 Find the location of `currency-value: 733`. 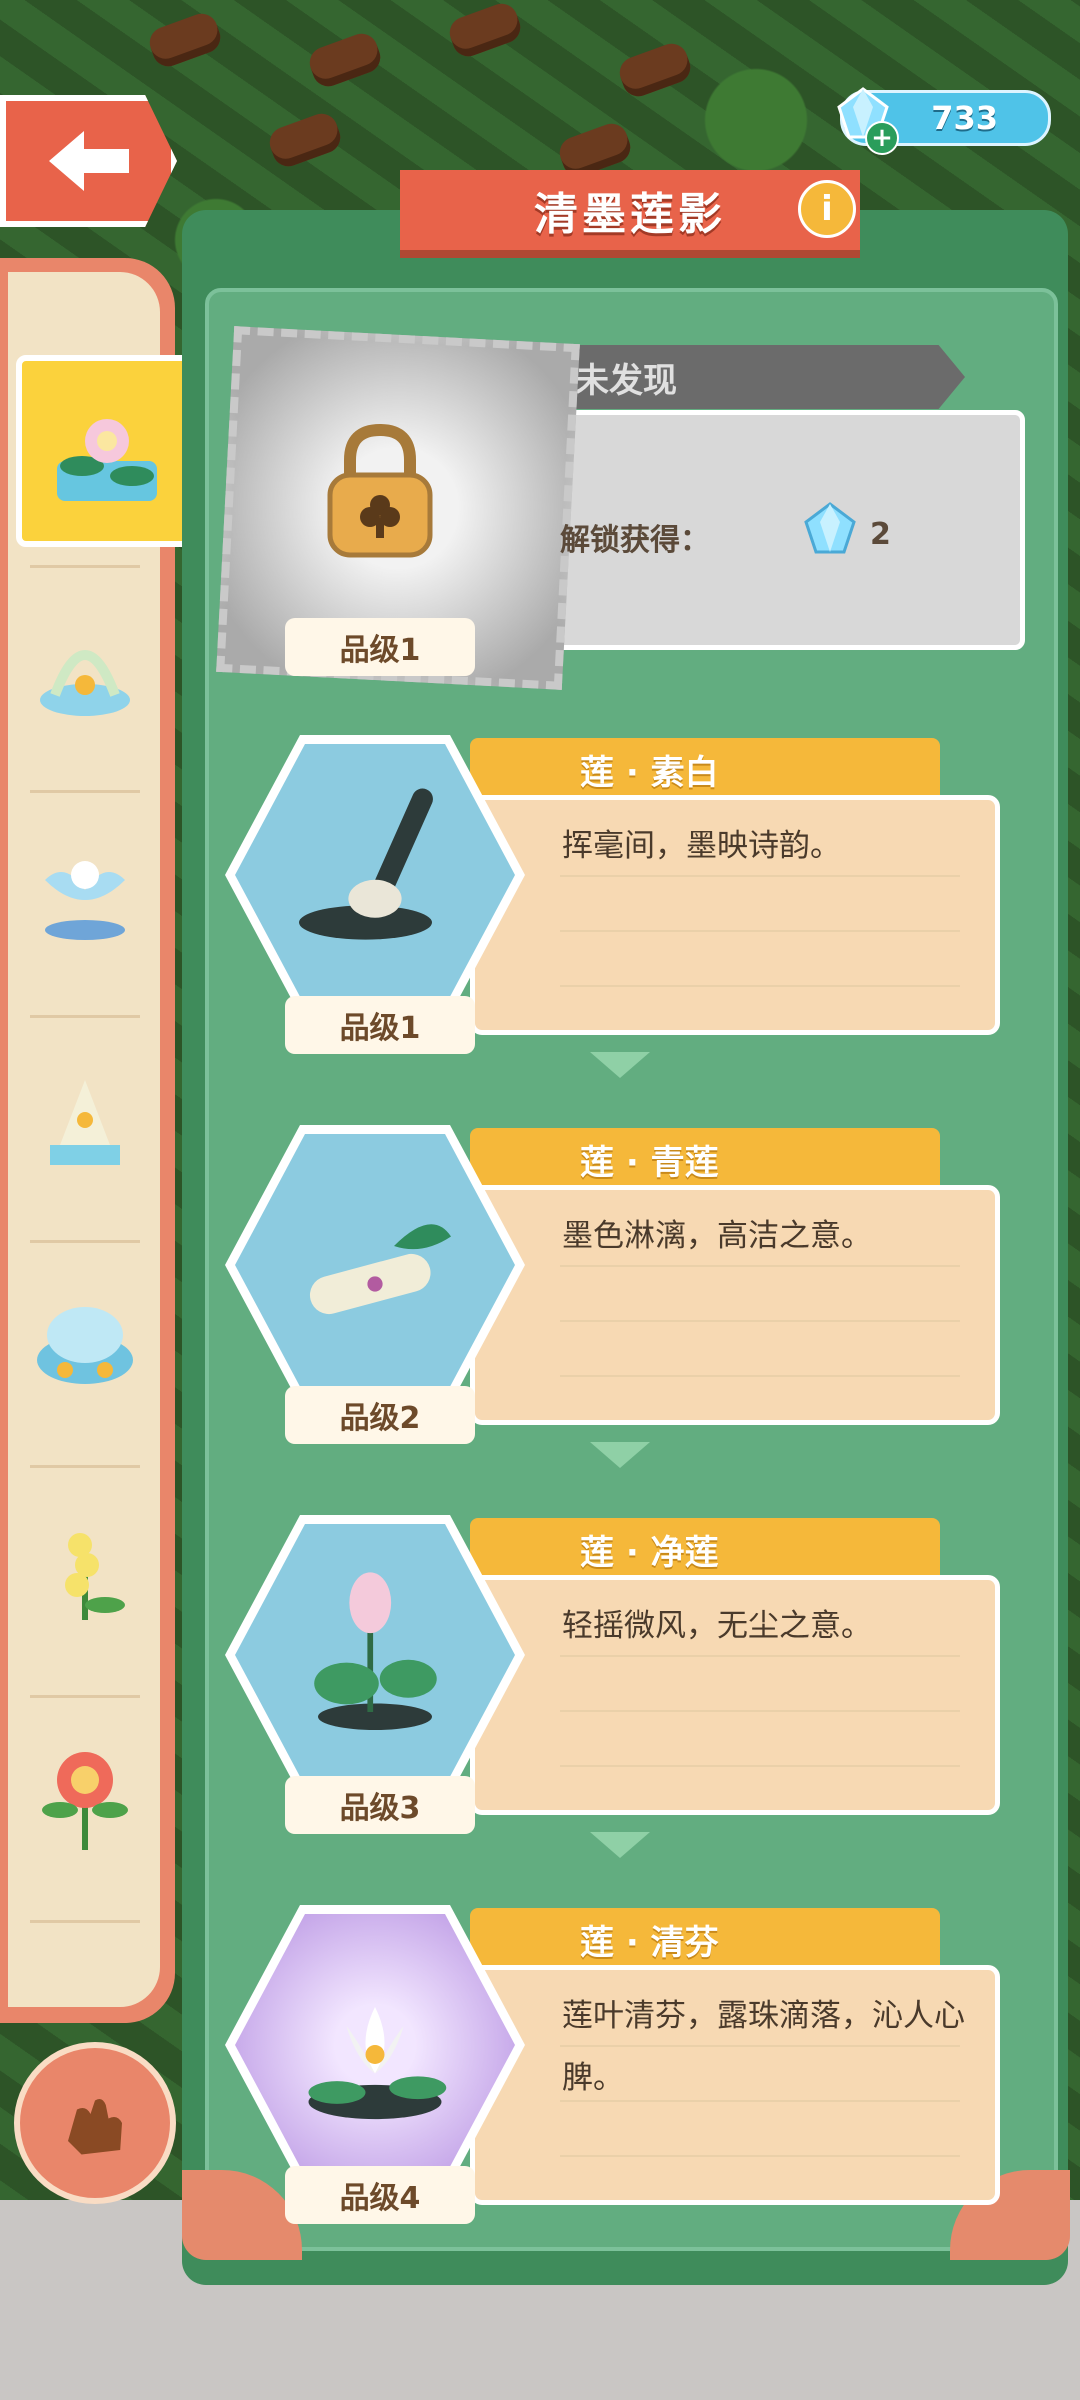

currency-value: 733 is located at coordinates (964, 118).